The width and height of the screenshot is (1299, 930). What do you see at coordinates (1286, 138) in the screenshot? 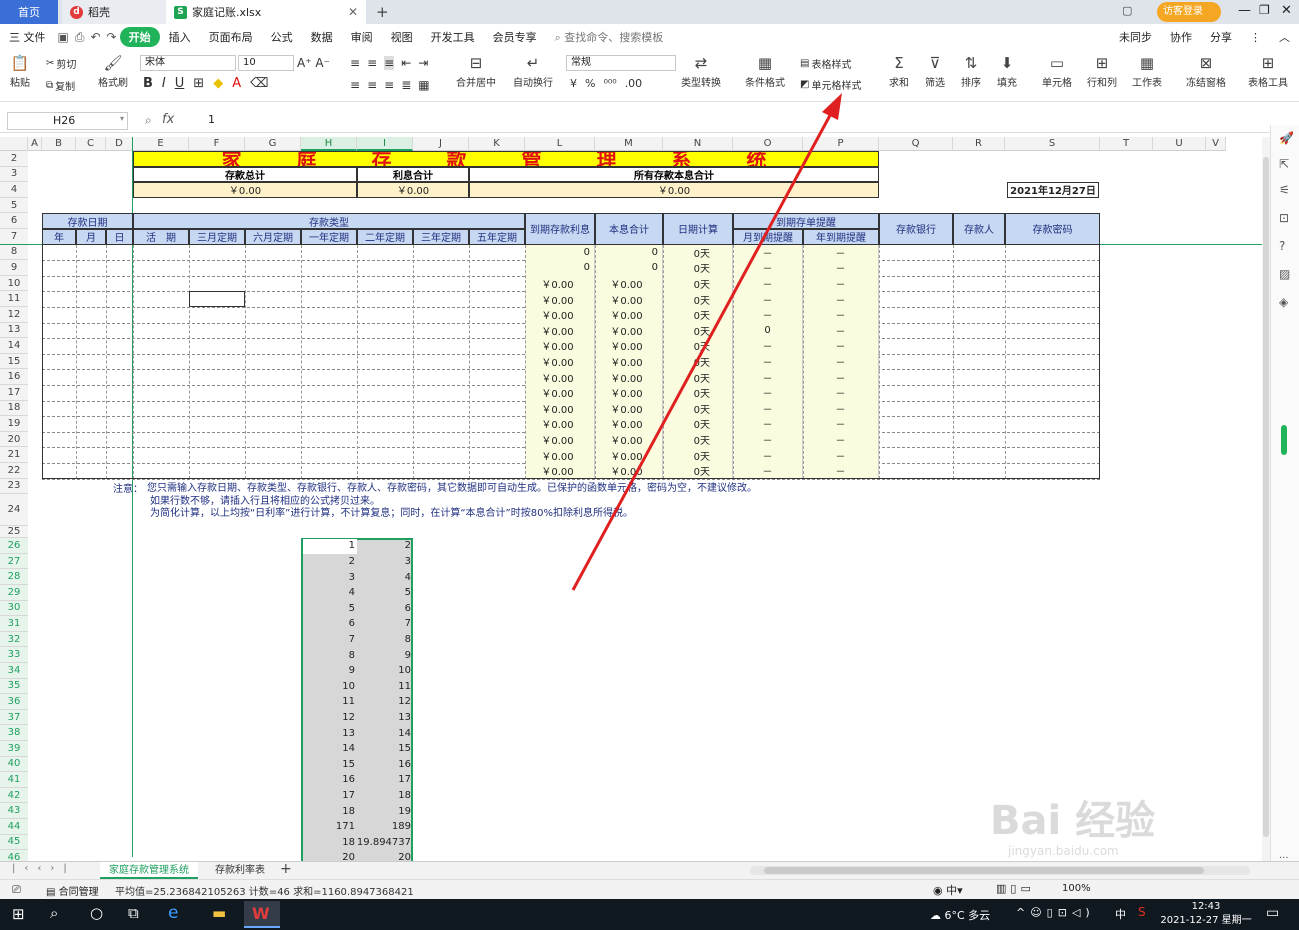
I see `rocket-icon: 🚀` at bounding box center [1286, 138].